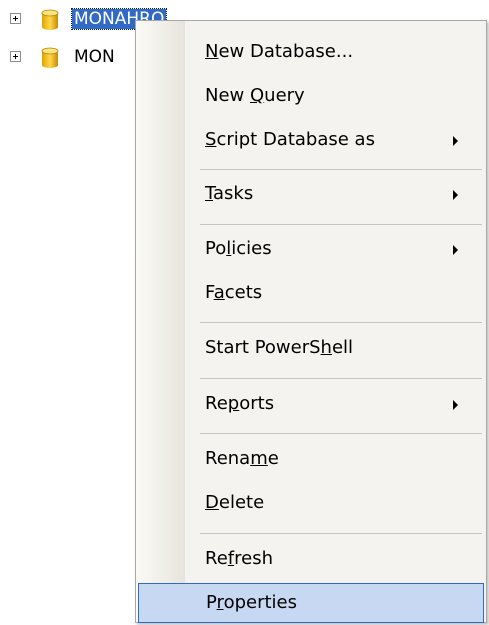 This screenshot has width=489, height=625. I want to click on menu-item-policies: Policies, so click(311, 250).